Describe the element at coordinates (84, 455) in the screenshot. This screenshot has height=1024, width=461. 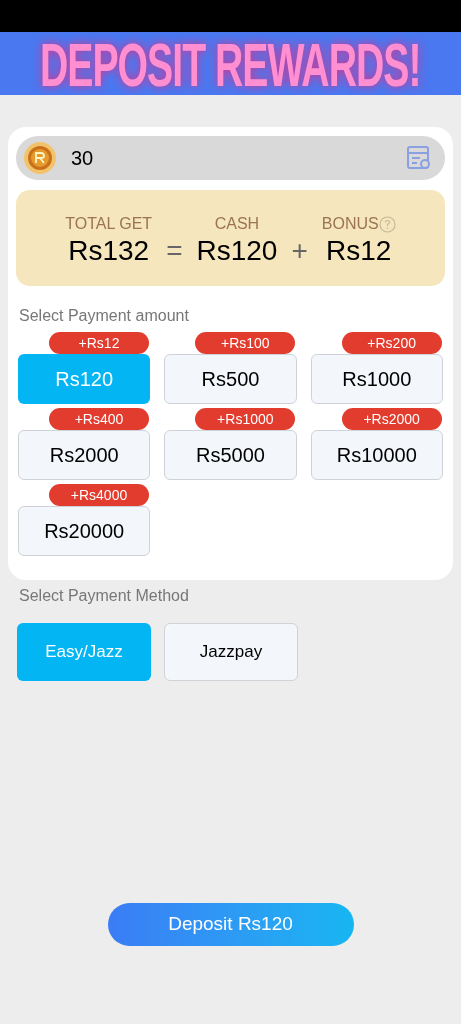
I see `amount-option: Rs2000` at that location.